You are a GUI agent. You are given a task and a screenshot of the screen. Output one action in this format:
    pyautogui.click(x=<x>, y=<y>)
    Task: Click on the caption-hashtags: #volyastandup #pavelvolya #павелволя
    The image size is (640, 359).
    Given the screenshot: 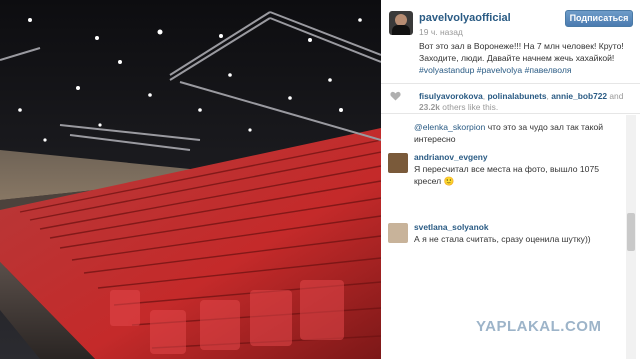 What is the action you would take?
    pyautogui.click(x=526, y=70)
    